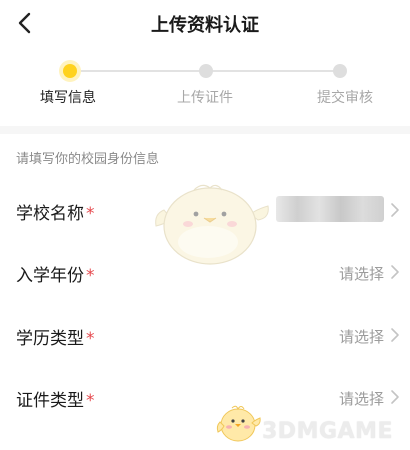  Describe the element at coordinates (55, 401) in the screenshot. I see `field-label: 证件类型 *` at that location.